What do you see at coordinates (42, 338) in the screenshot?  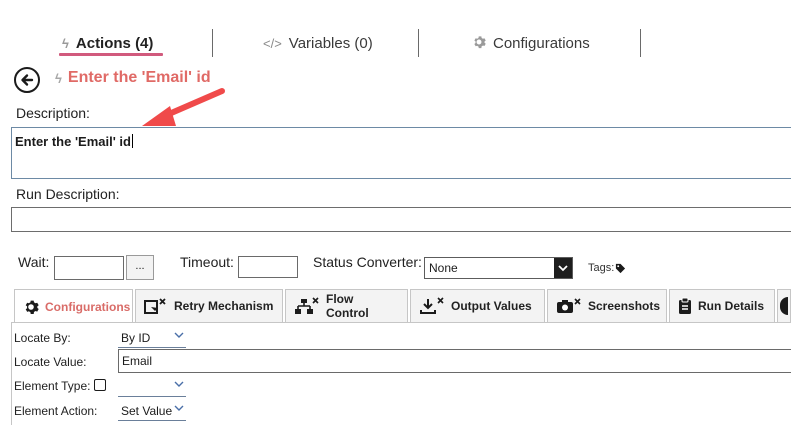 I see `locate-by-label: Locate By:` at bounding box center [42, 338].